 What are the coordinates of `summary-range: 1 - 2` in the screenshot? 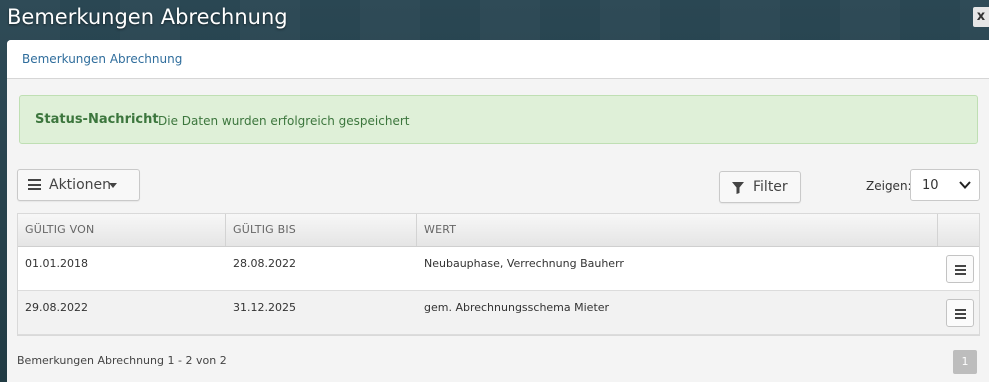 It's located at (180, 360).